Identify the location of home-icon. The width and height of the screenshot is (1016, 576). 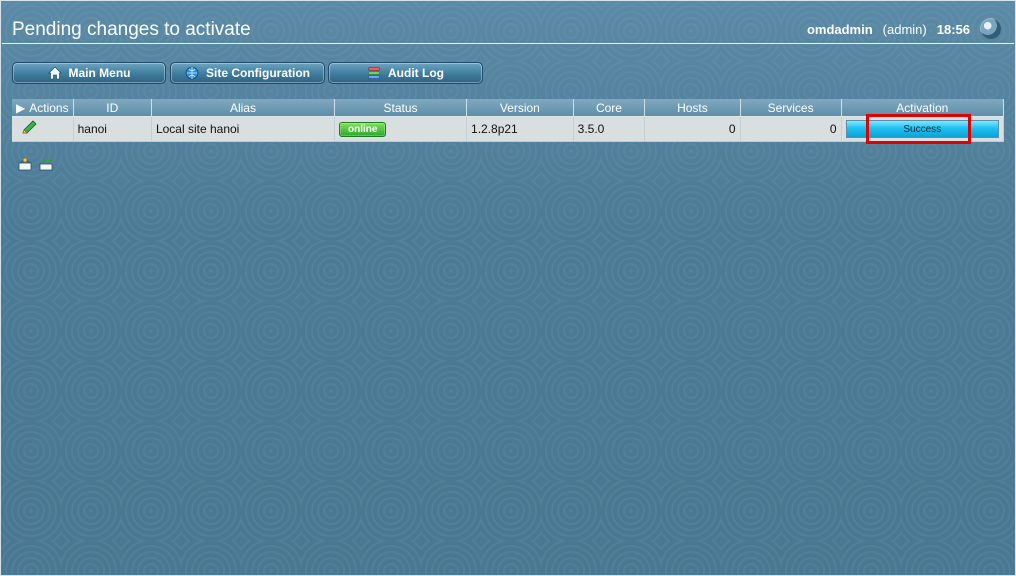
(54, 73).